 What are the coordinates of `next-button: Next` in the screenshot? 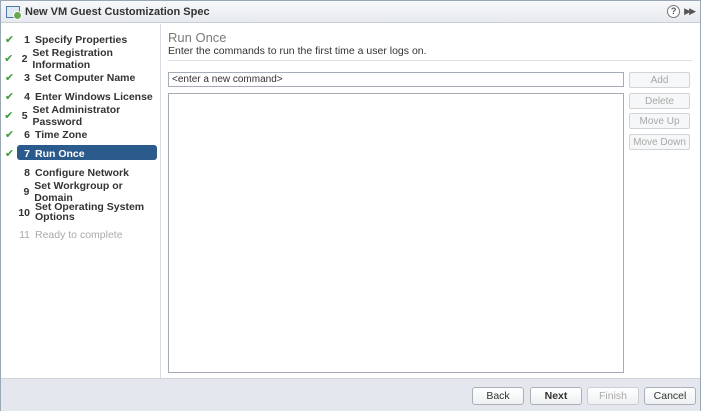 It's located at (556, 396).